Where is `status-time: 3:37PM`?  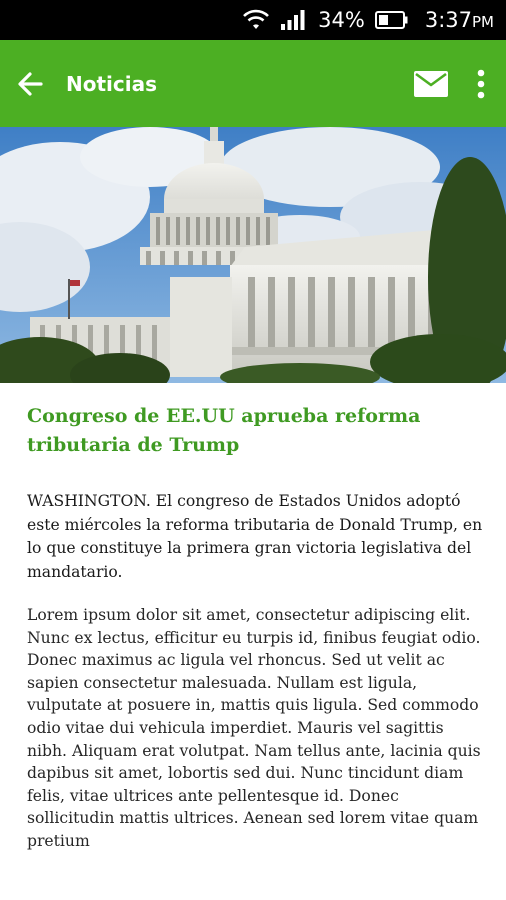
status-time: 3:37PM is located at coordinates (459, 20).